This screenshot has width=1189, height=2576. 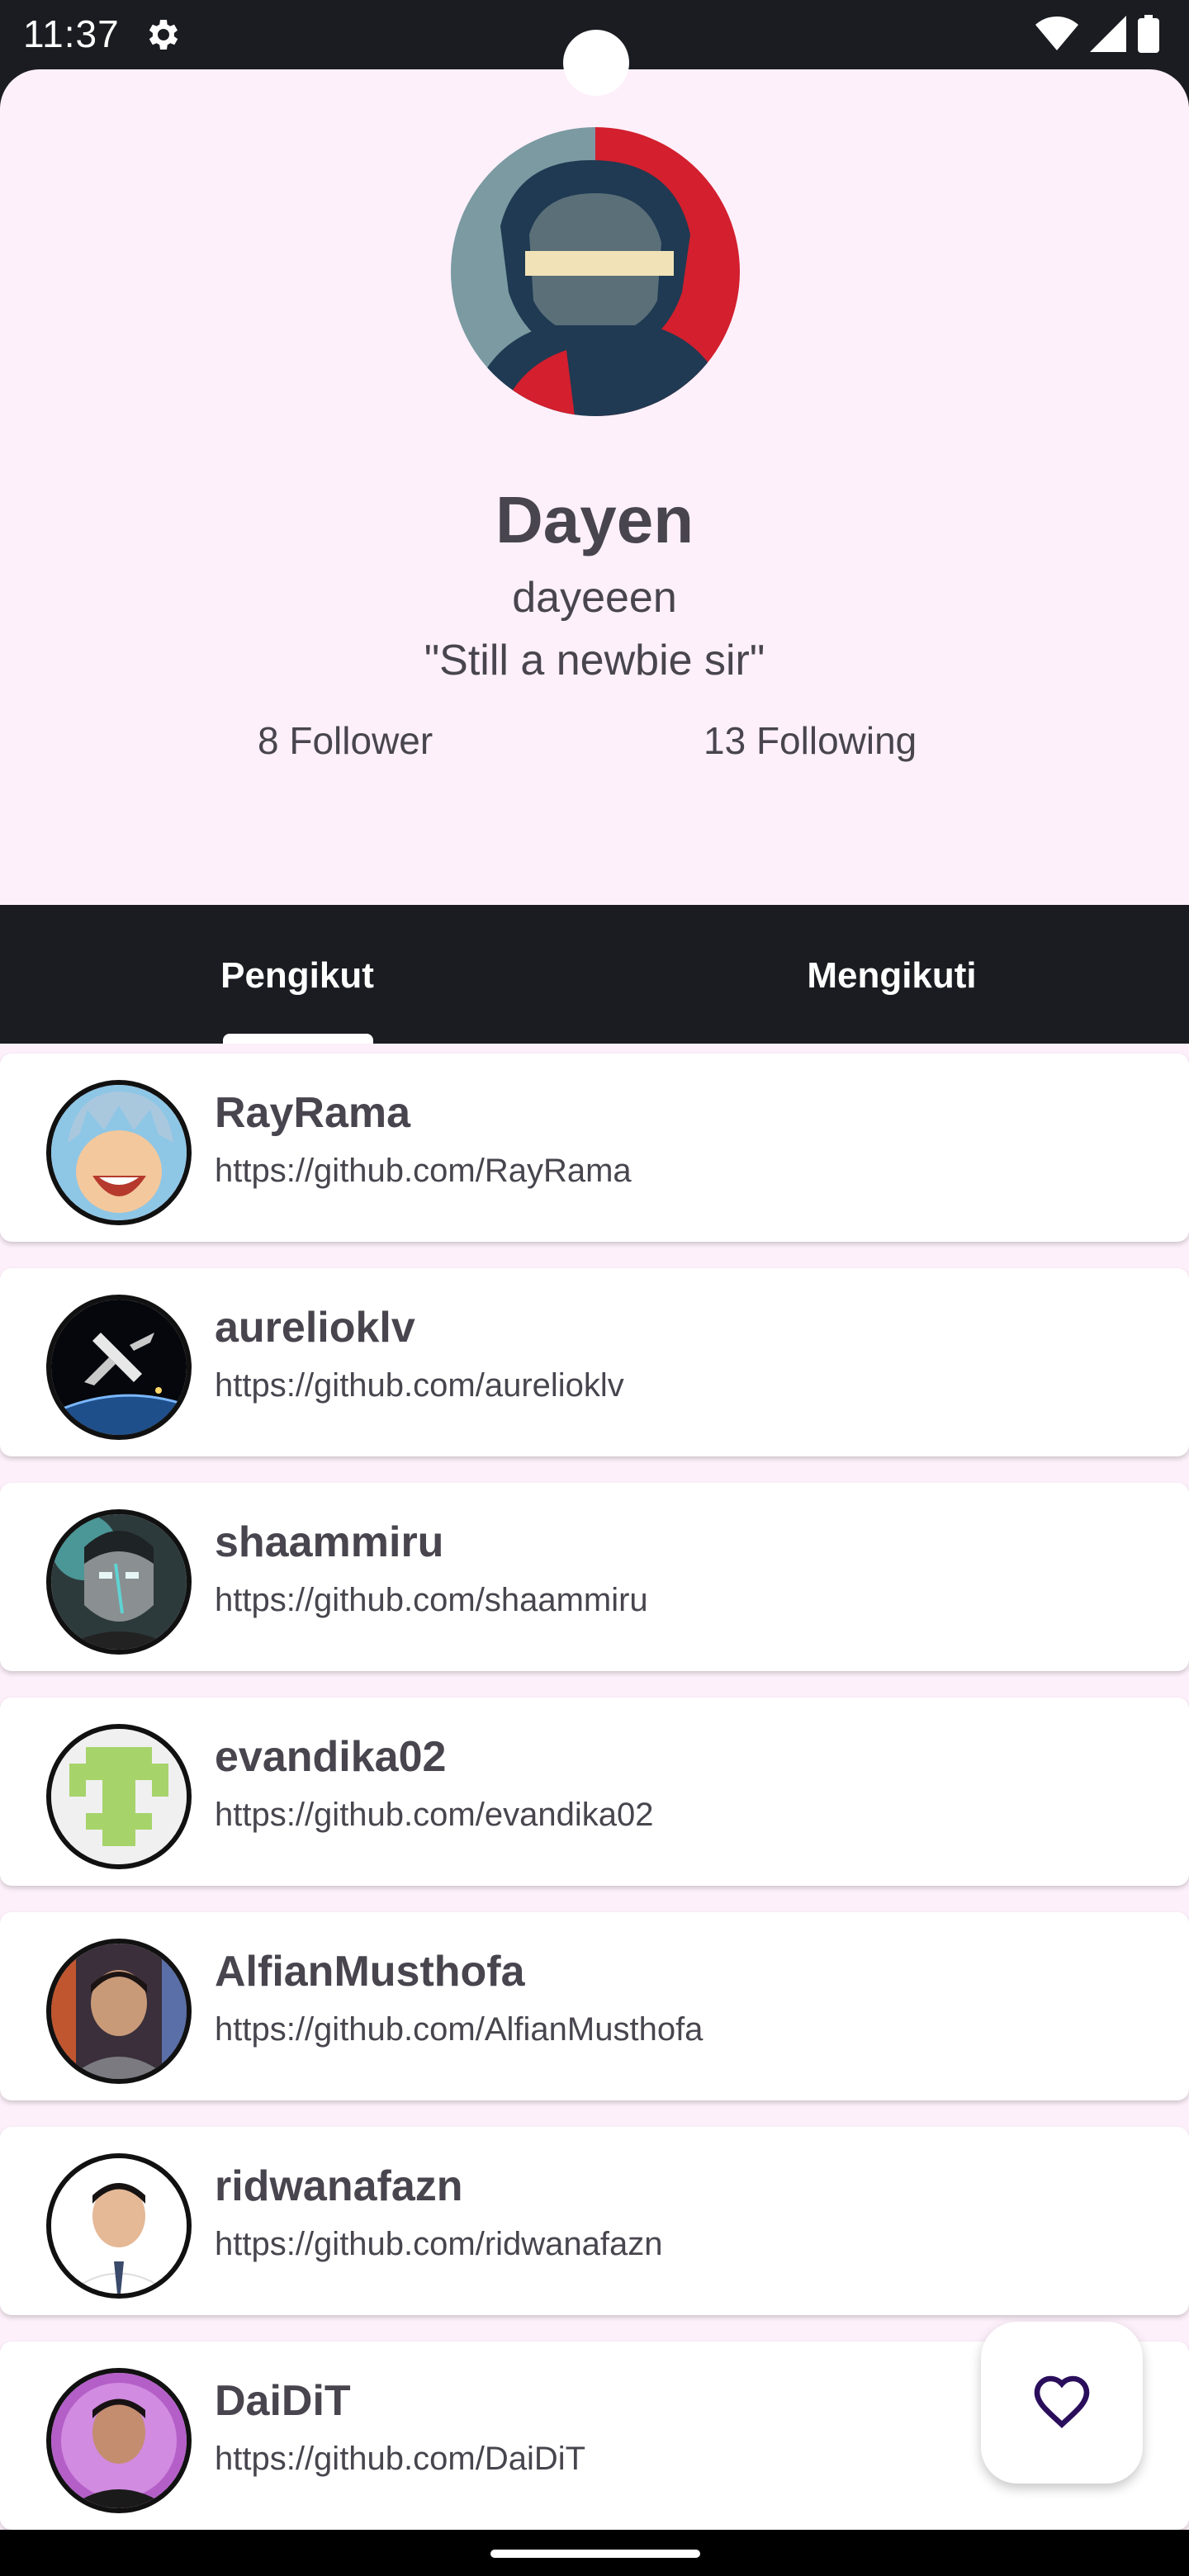 I want to click on list-item: evandika02 https://github.com/evandika02, so click(x=594, y=1792).